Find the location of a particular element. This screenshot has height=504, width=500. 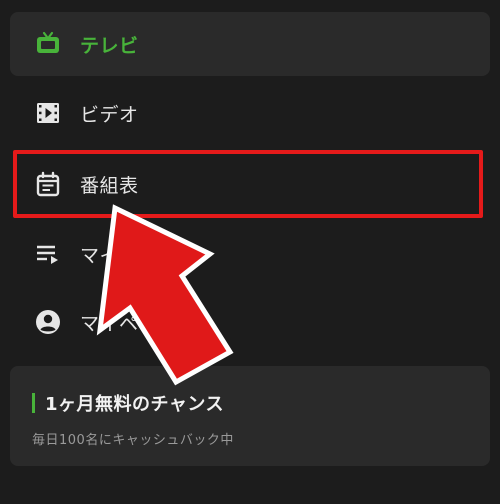

nav-item-tv: テレビ is located at coordinates (250, 44).